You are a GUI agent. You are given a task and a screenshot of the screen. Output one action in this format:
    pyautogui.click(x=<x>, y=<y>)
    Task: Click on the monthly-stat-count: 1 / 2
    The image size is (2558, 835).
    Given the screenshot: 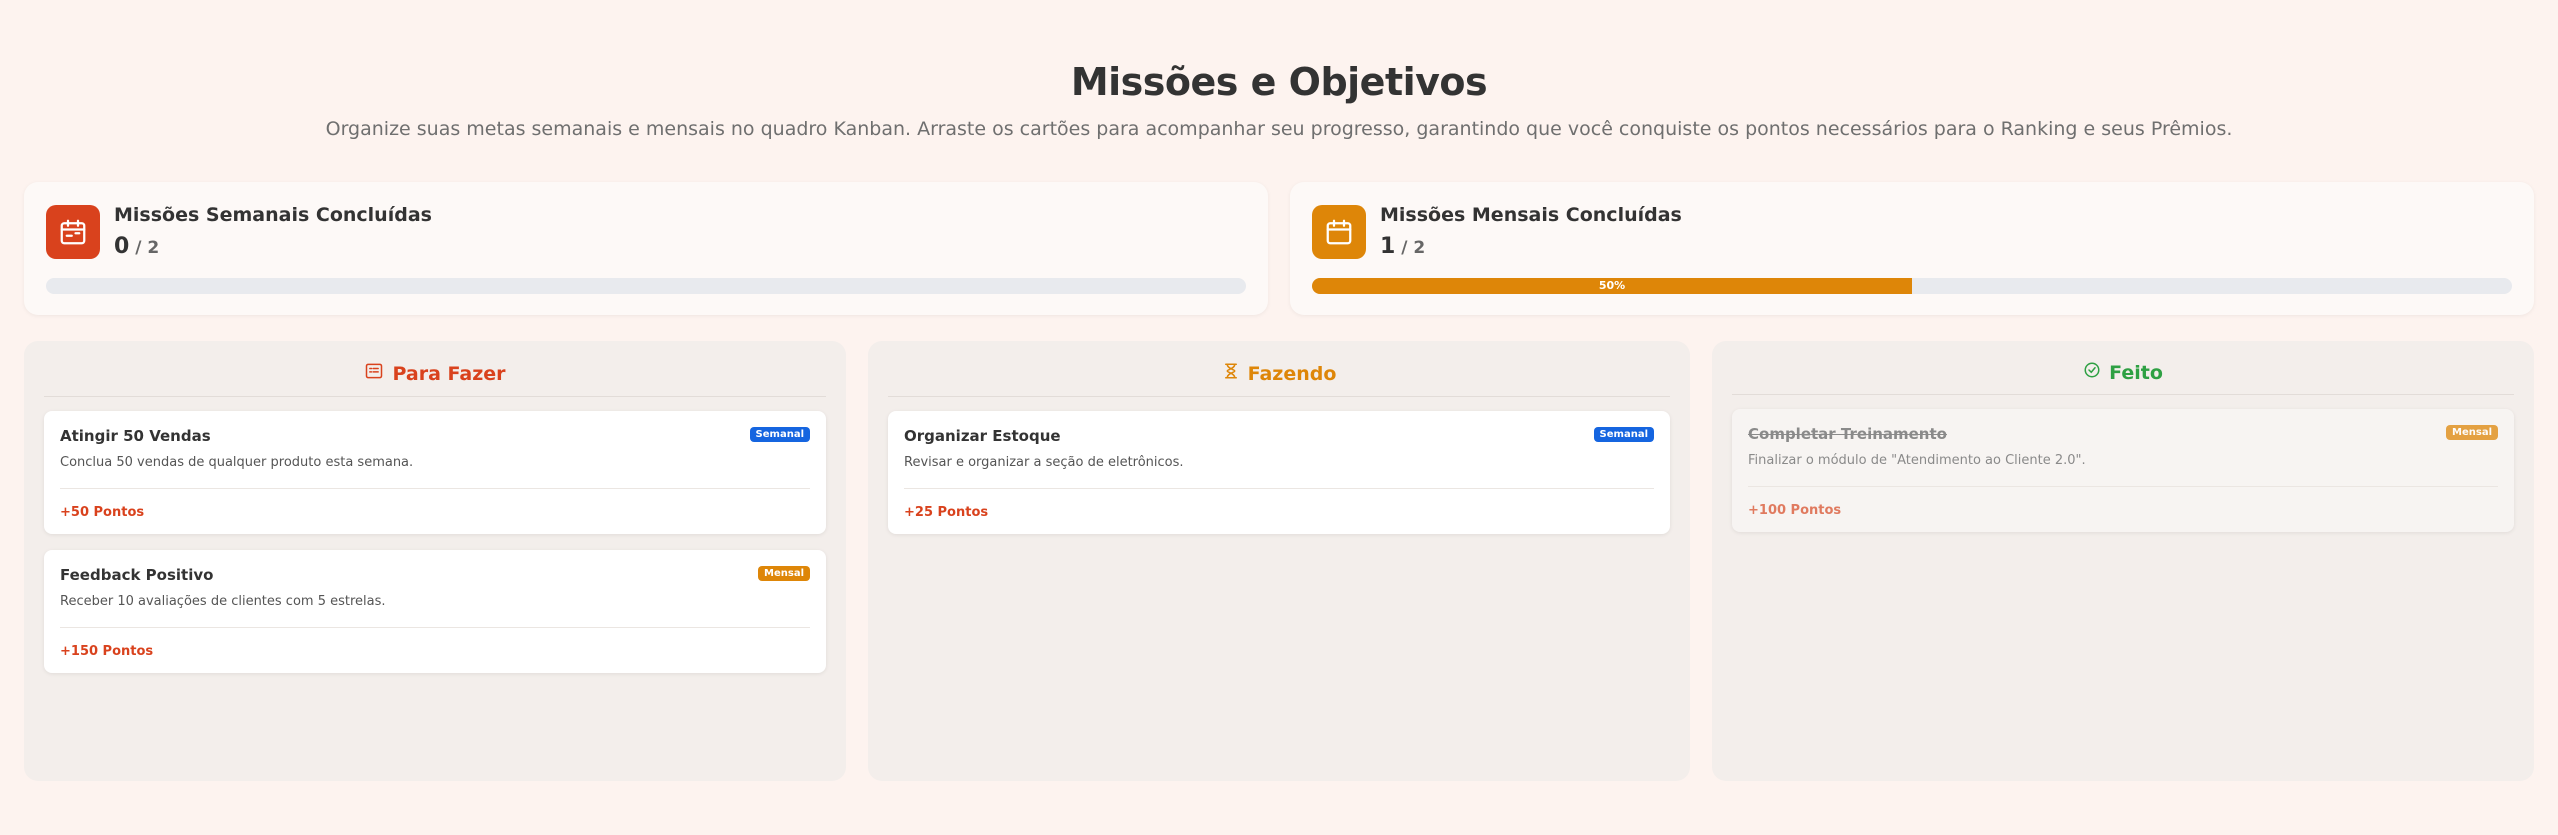 What is the action you would take?
    pyautogui.click(x=1403, y=246)
    